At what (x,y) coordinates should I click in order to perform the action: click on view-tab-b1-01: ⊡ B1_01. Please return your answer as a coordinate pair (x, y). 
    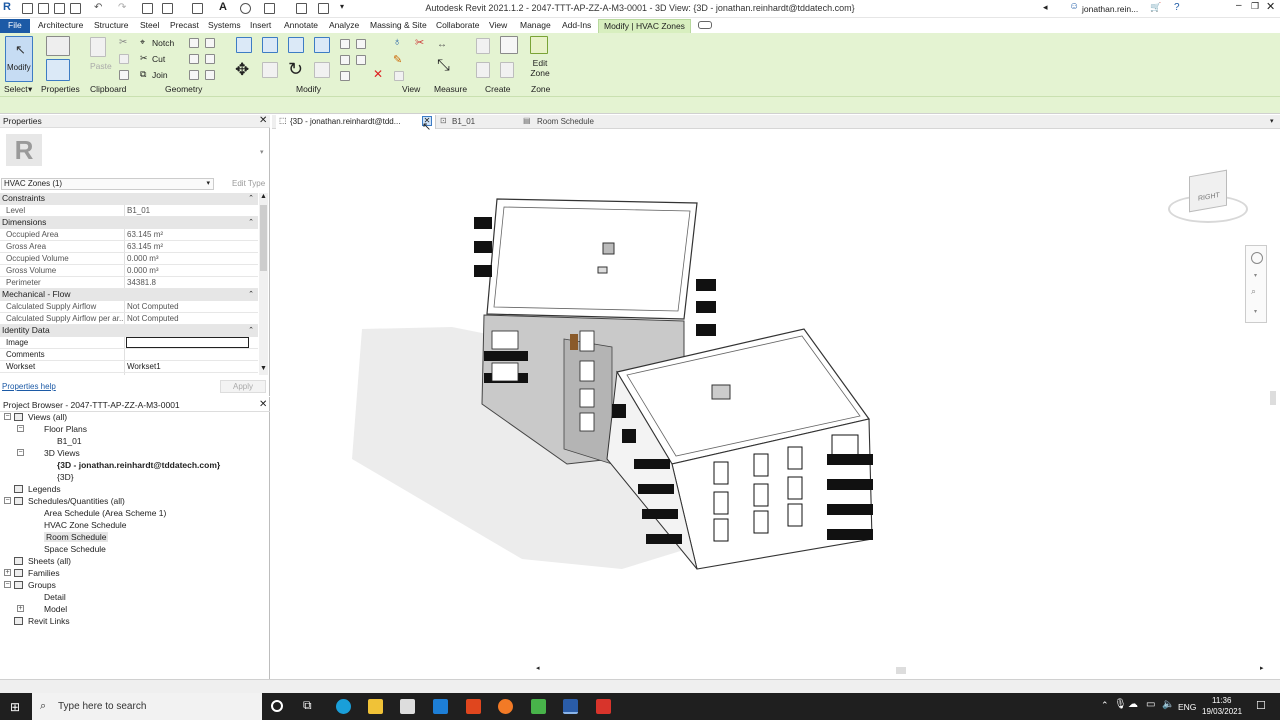
    Looking at the image, I should click on (478, 122).